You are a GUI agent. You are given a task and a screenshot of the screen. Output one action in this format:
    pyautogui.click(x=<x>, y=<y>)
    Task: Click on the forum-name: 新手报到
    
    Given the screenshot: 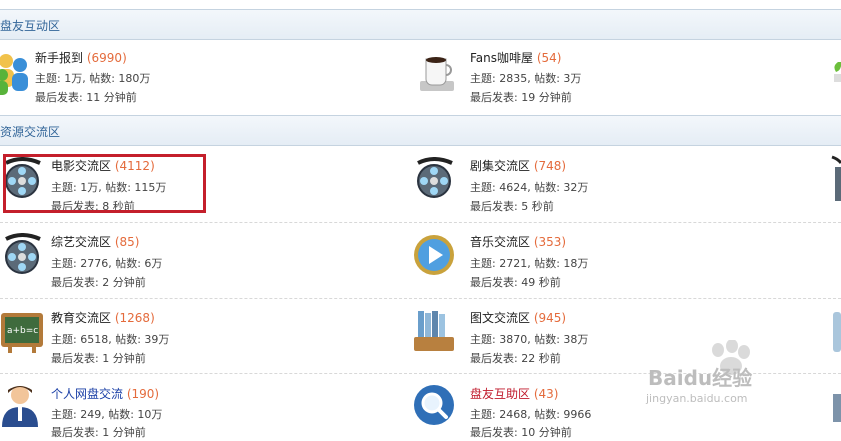 What is the action you would take?
    pyautogui.click(x=59, y=58)
    